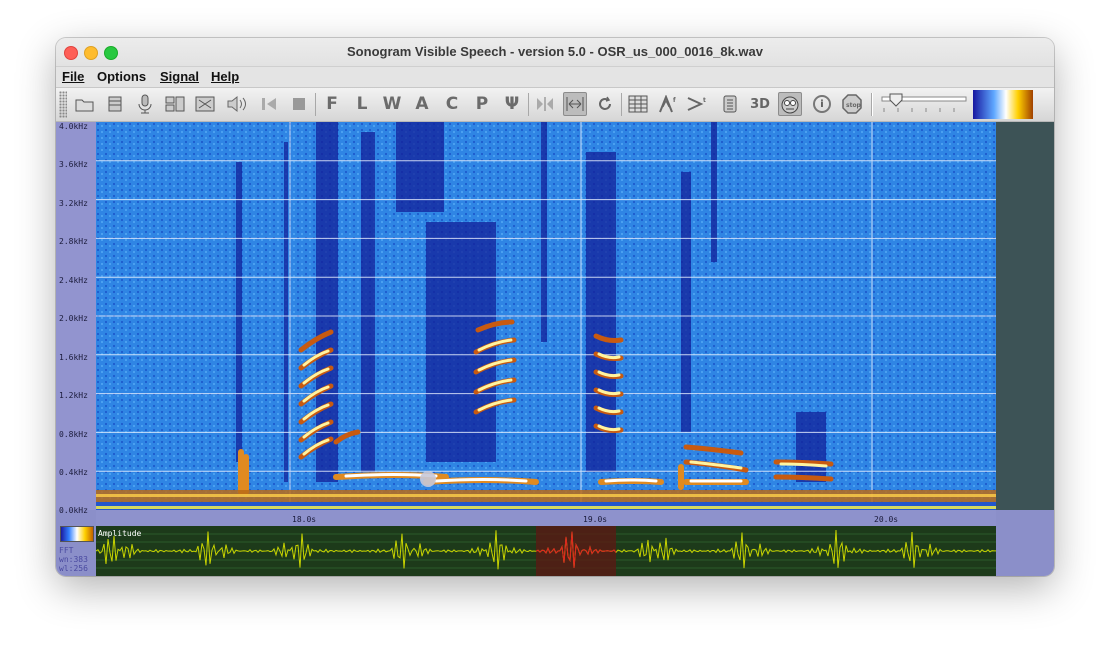 This screenshot has width=1110, height=650. I want to click on menu-help: Help, so click(225, 76).